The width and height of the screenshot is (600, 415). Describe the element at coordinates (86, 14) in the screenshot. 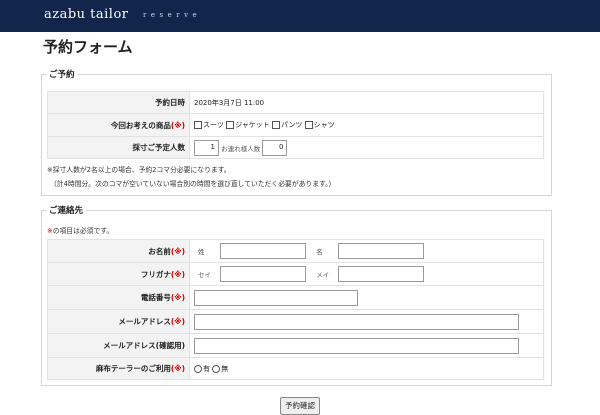

I see `logo: azabu tailor` at that location.